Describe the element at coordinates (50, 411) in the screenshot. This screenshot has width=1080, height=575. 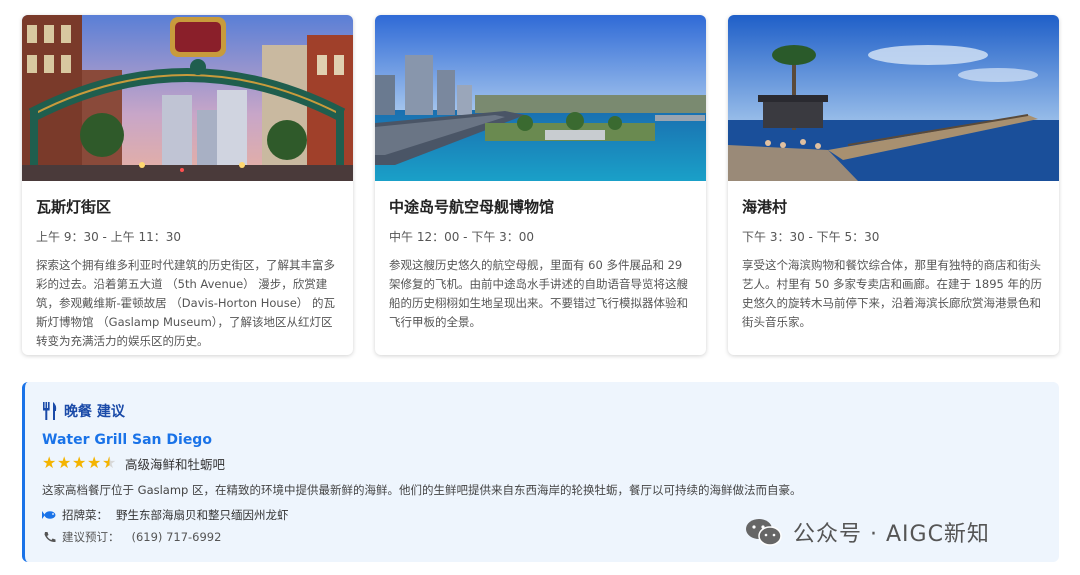
I see `utensils-icon` at that location.